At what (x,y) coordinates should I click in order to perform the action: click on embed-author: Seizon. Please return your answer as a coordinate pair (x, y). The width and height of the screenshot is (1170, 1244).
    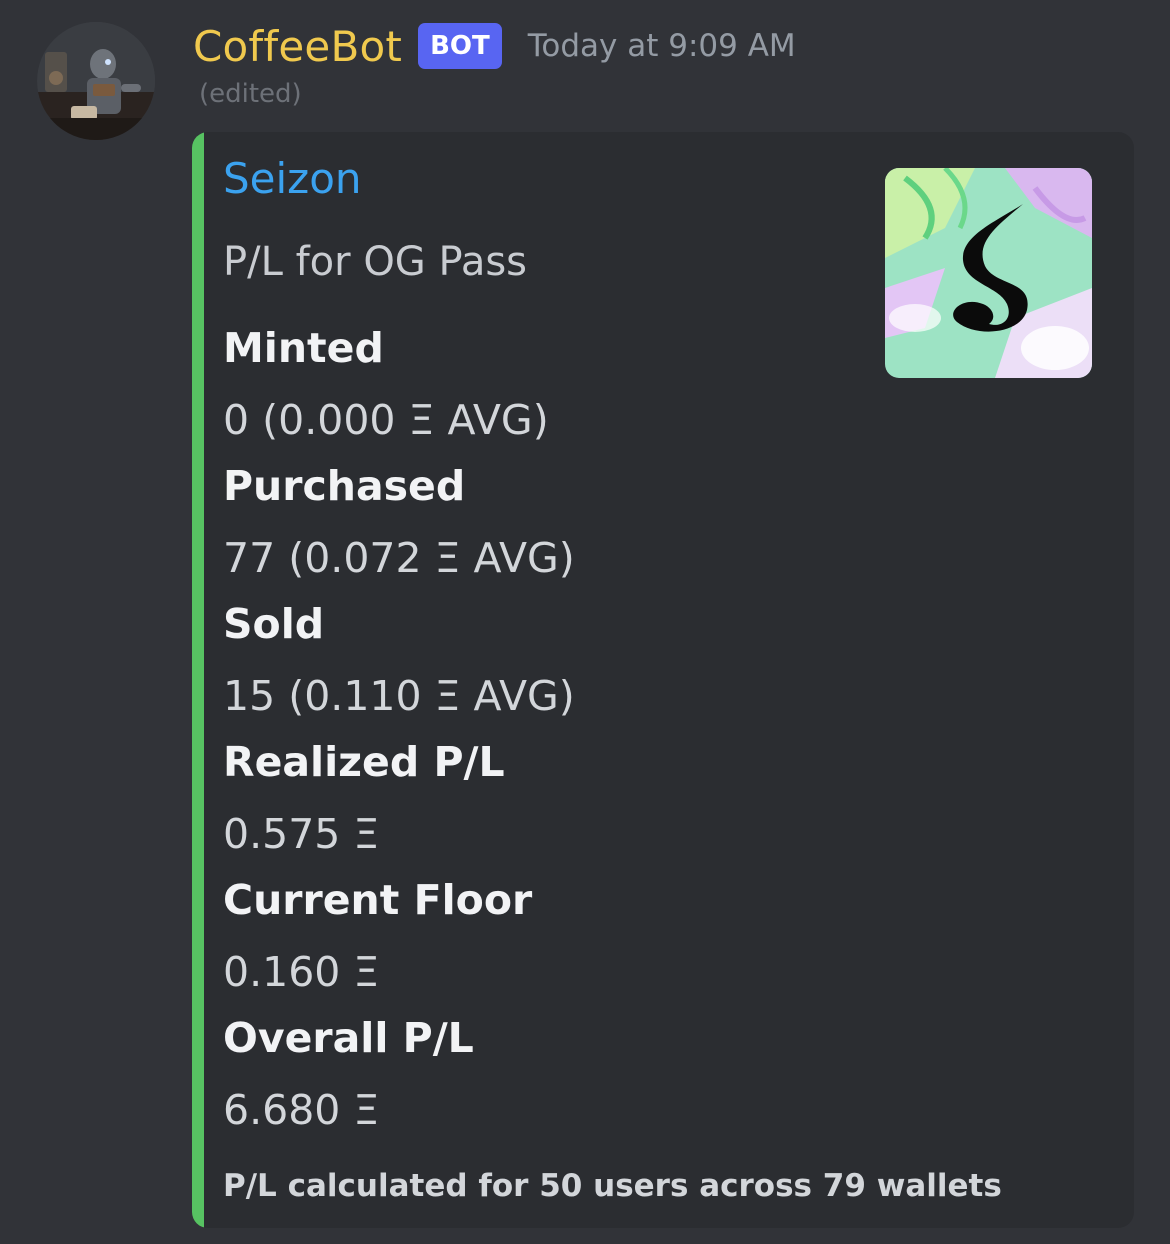
    Looking at the image, I should click on (292, 178).